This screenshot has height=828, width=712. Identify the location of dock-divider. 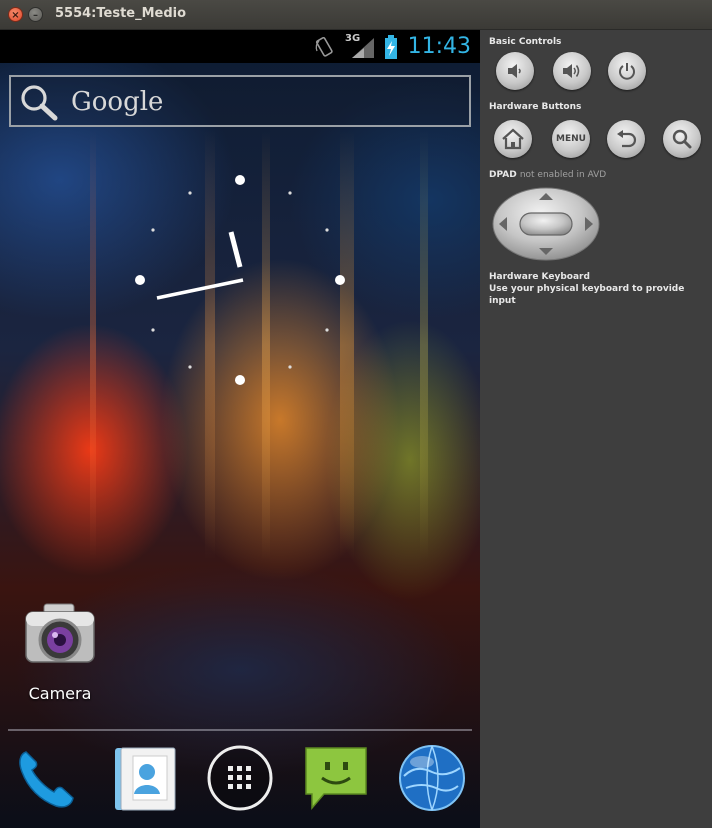
(240, 730).